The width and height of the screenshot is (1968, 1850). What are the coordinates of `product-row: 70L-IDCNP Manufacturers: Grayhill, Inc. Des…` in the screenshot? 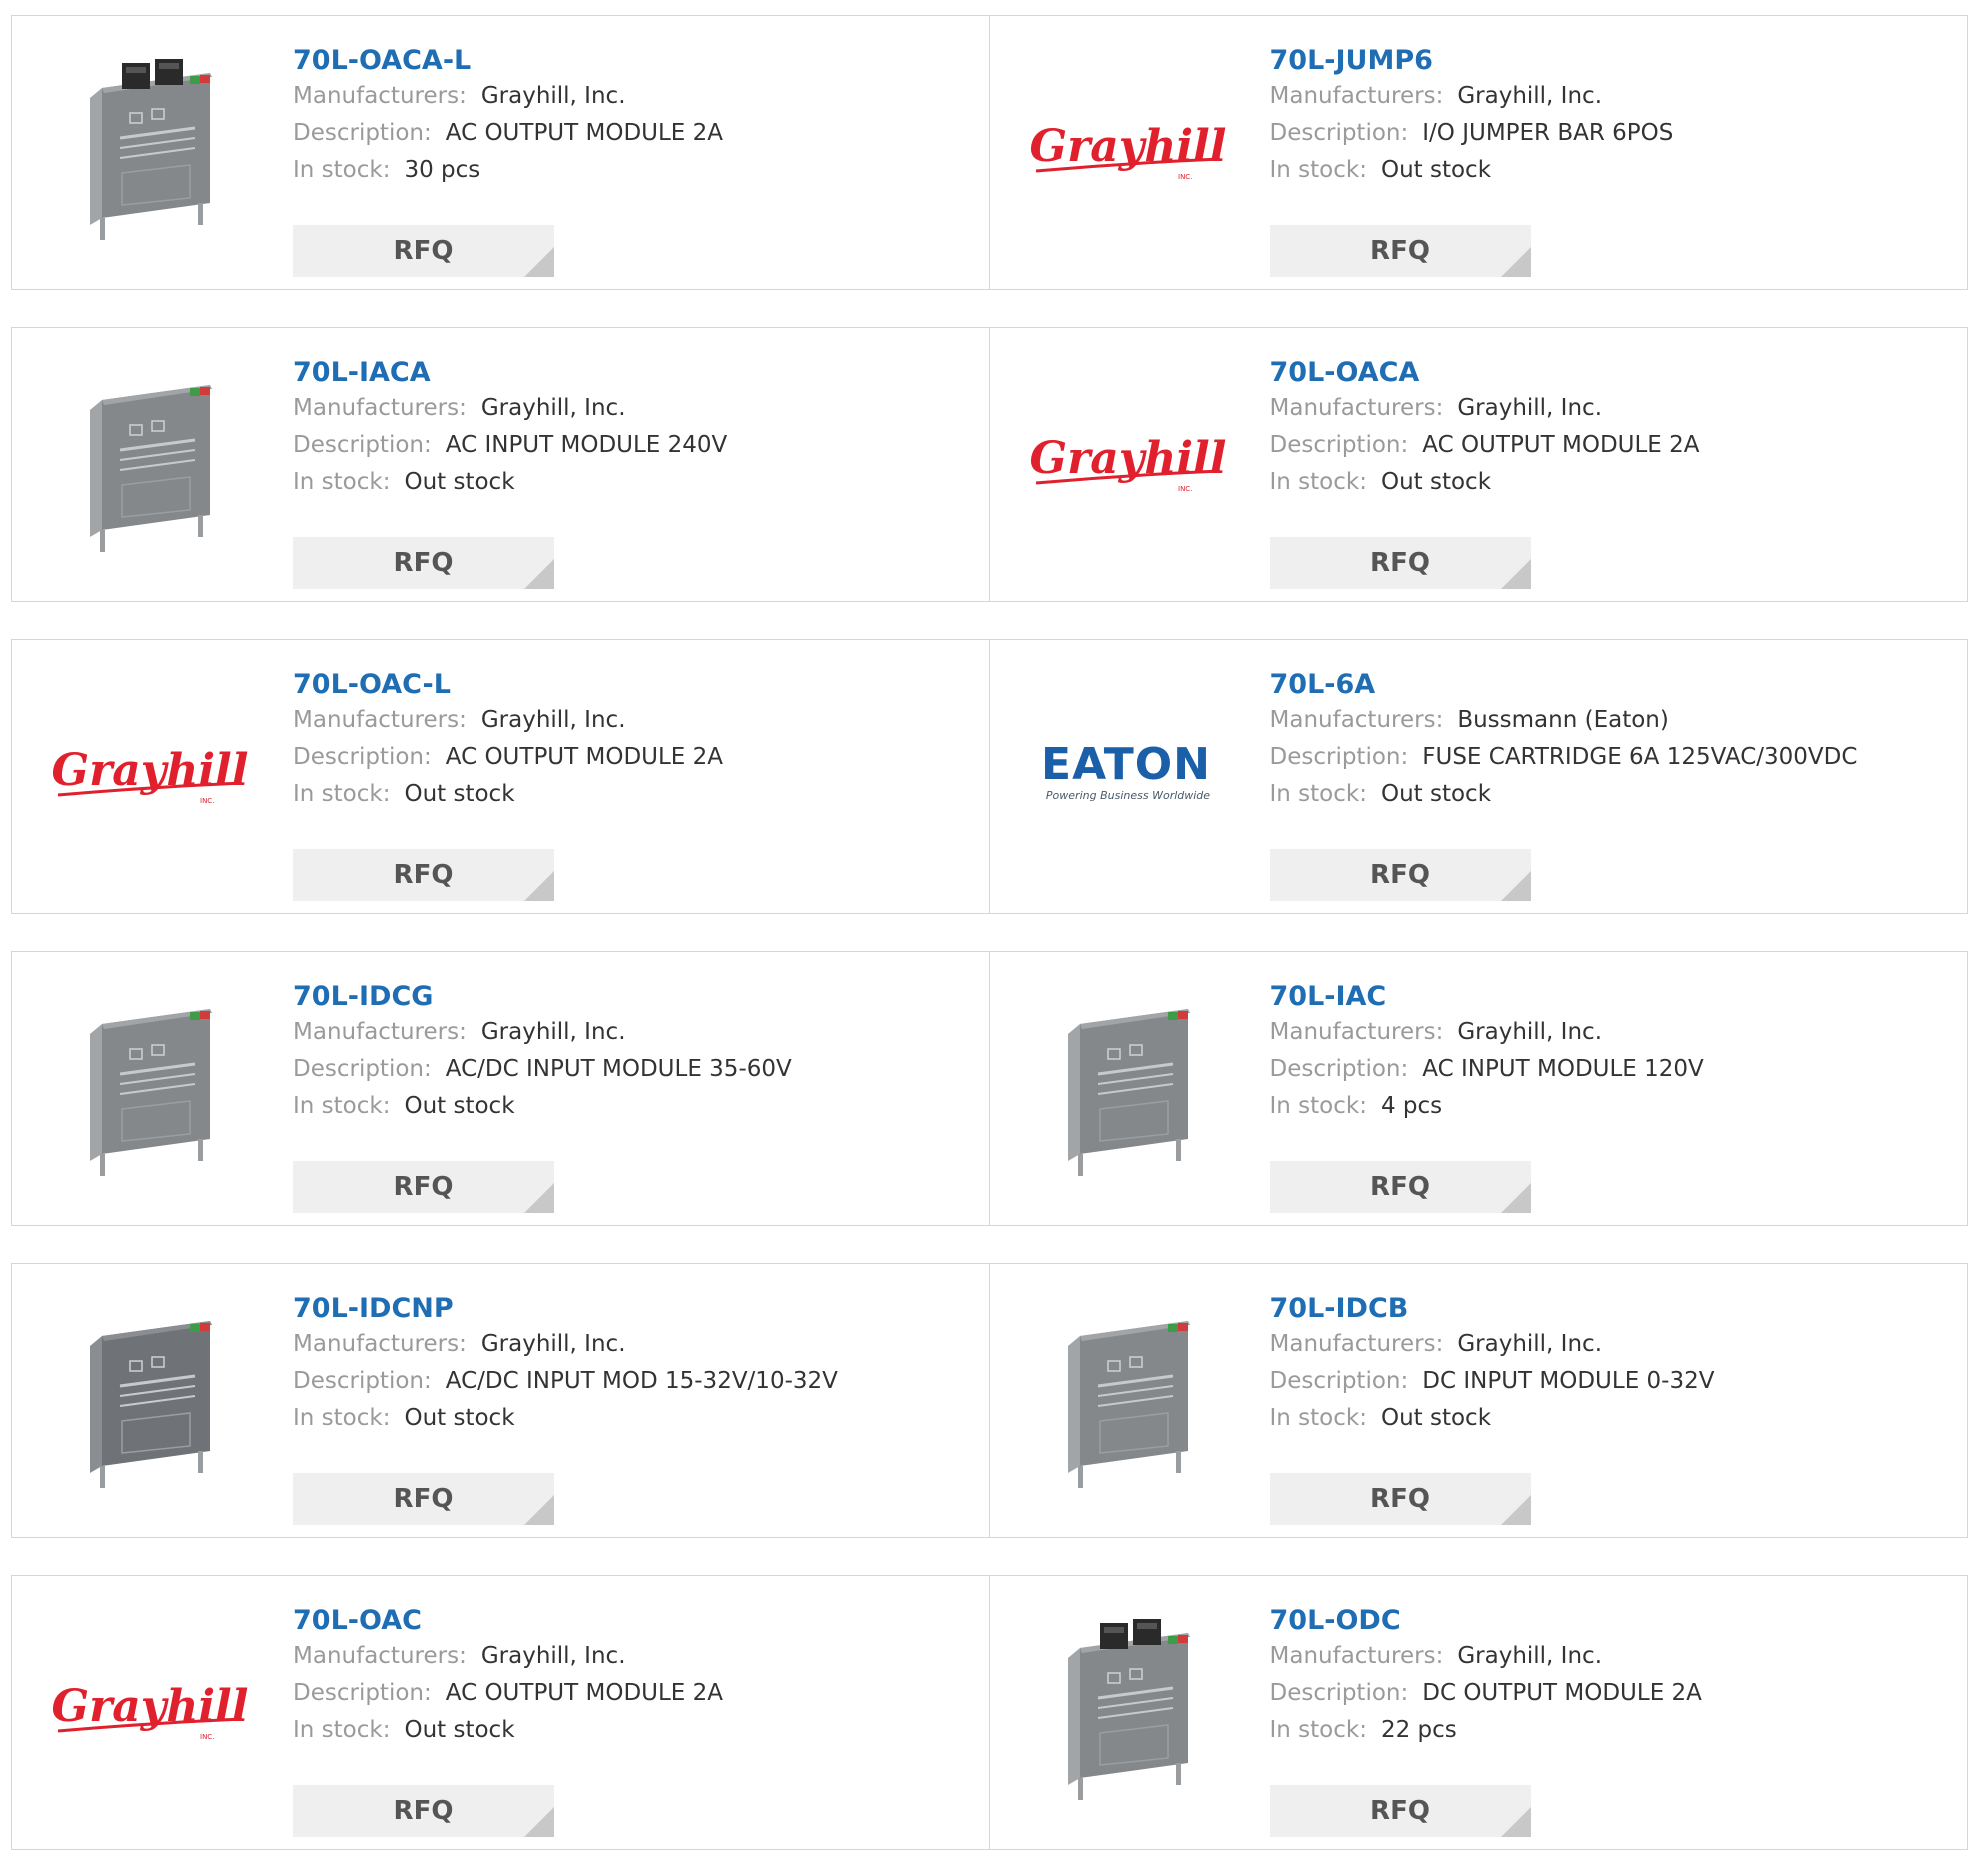 It's located at (989, 1400).